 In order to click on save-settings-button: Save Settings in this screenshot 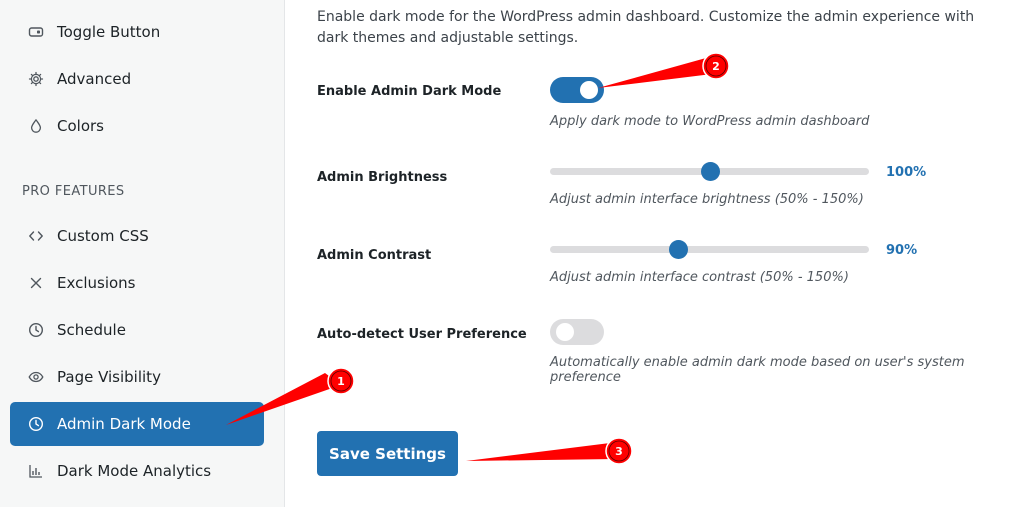, I will do `click(387, 453)`.